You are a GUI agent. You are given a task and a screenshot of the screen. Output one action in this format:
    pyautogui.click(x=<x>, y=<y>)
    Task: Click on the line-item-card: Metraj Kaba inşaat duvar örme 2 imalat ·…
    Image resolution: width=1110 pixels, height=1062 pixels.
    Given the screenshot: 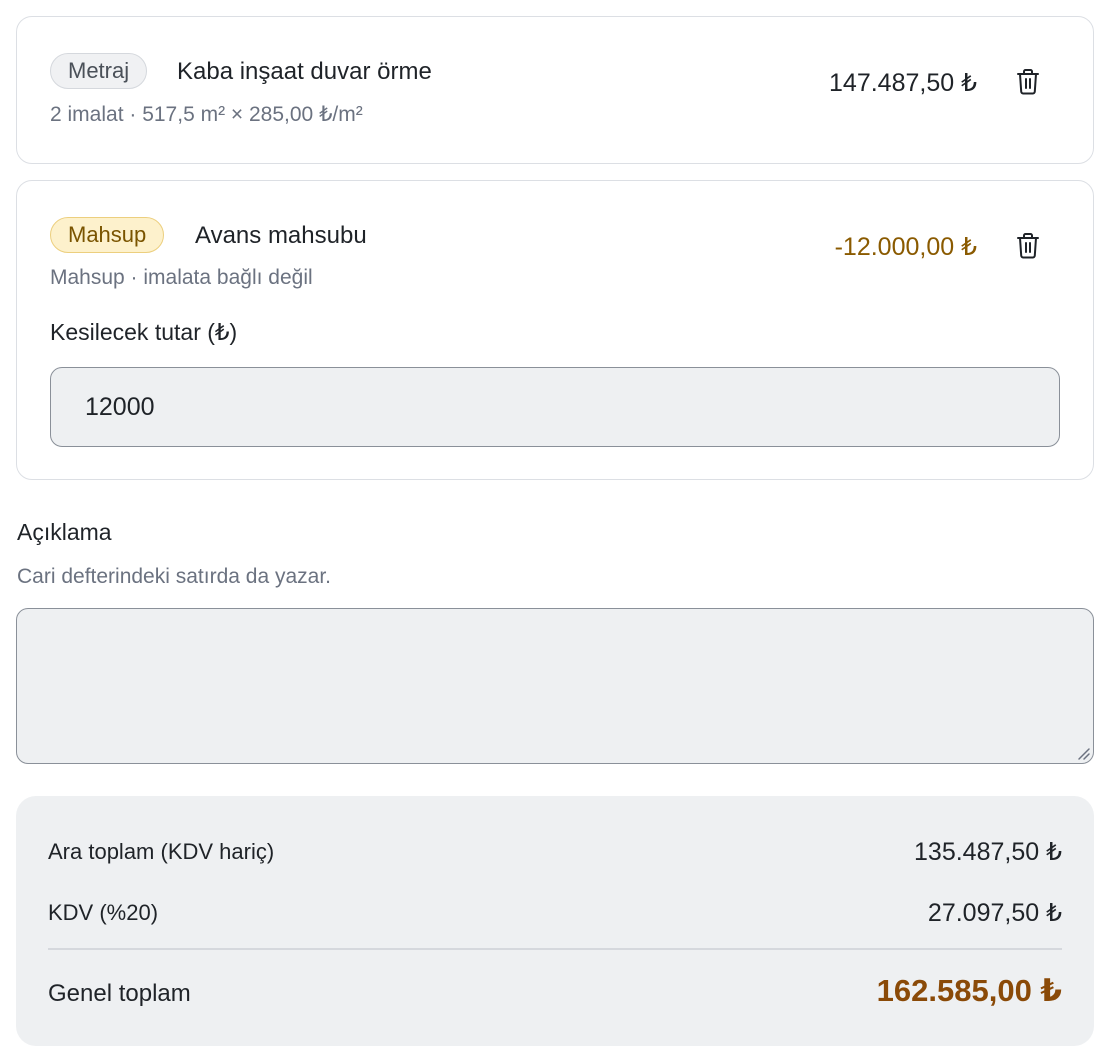 What is the action you would take?
    pyautogui.click(x=555, y=90)
    